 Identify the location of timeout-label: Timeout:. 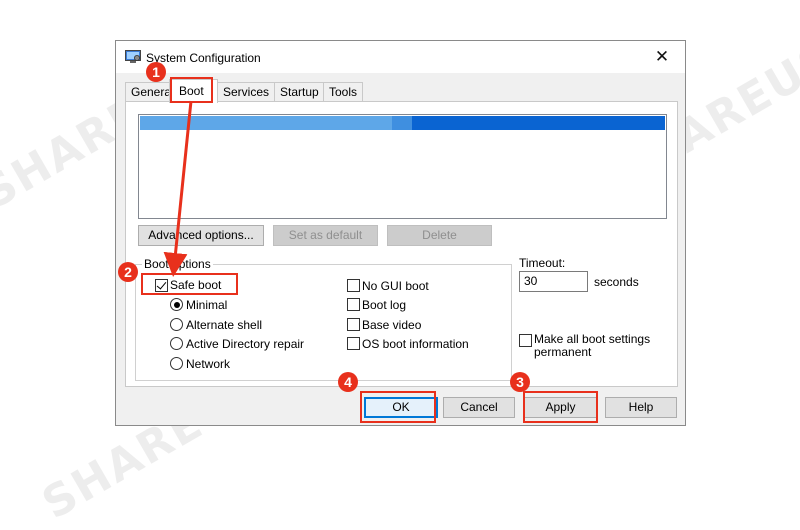
(542, 263).